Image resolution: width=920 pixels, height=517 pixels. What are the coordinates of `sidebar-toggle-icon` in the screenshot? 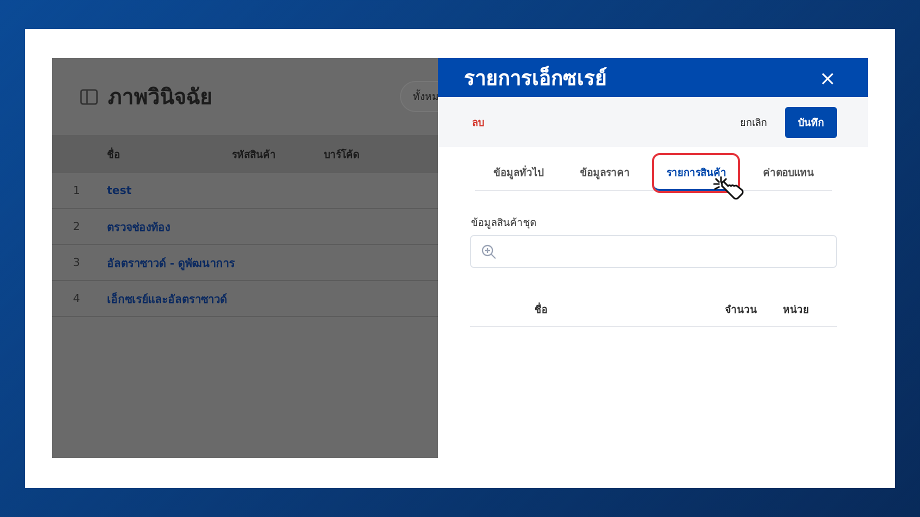 It's located at (89, 96).